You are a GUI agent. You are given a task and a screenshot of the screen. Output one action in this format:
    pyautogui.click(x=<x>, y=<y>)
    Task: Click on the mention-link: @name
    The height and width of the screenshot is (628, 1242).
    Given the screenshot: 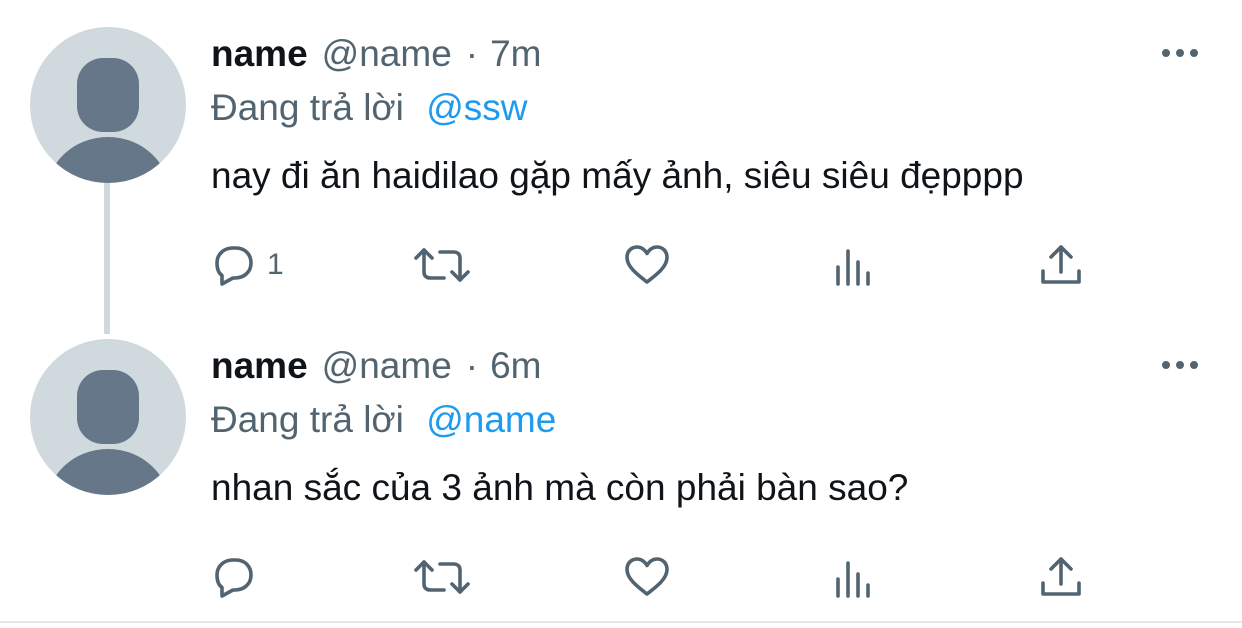 What is the action you would take?
    pyautogui.click(x=491, y=419)
    